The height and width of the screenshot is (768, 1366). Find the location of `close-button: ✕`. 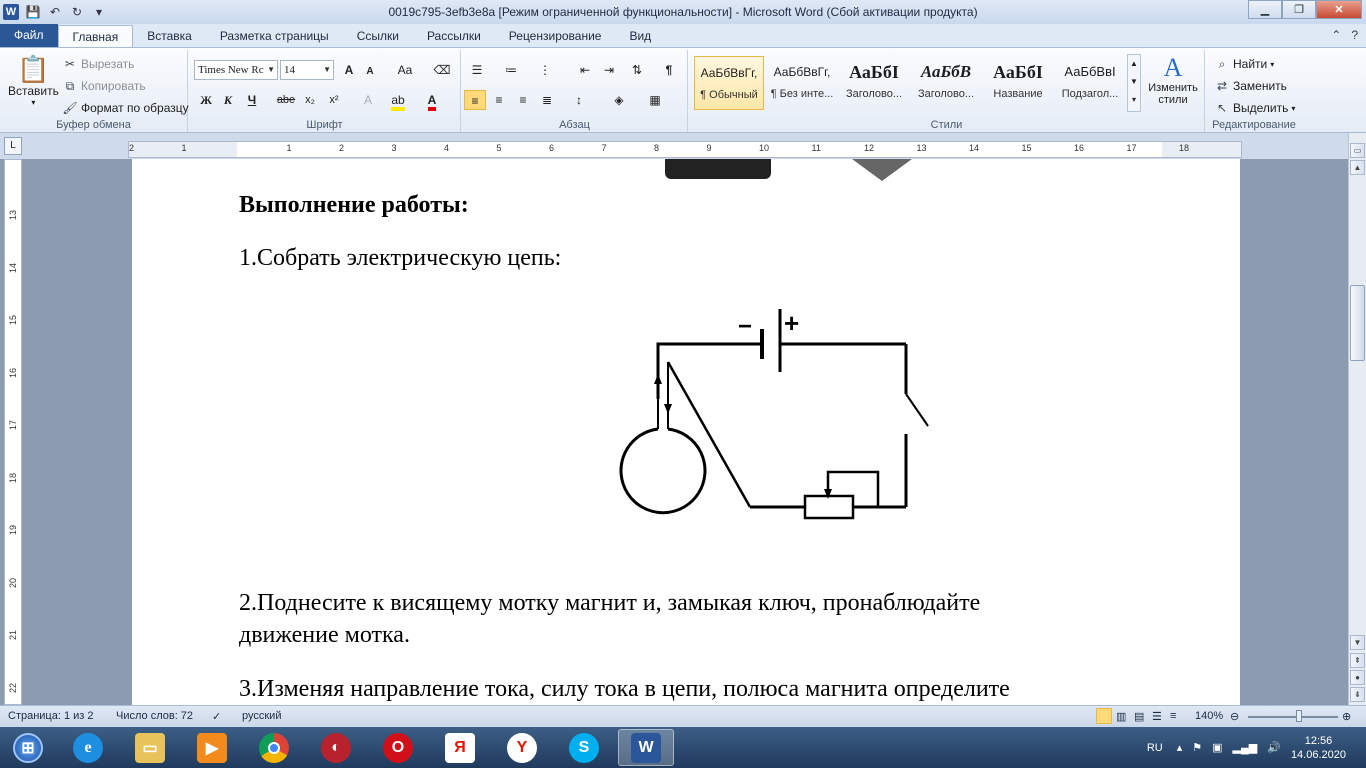

close-button: ✕ is located at coordinates (1339, 9).